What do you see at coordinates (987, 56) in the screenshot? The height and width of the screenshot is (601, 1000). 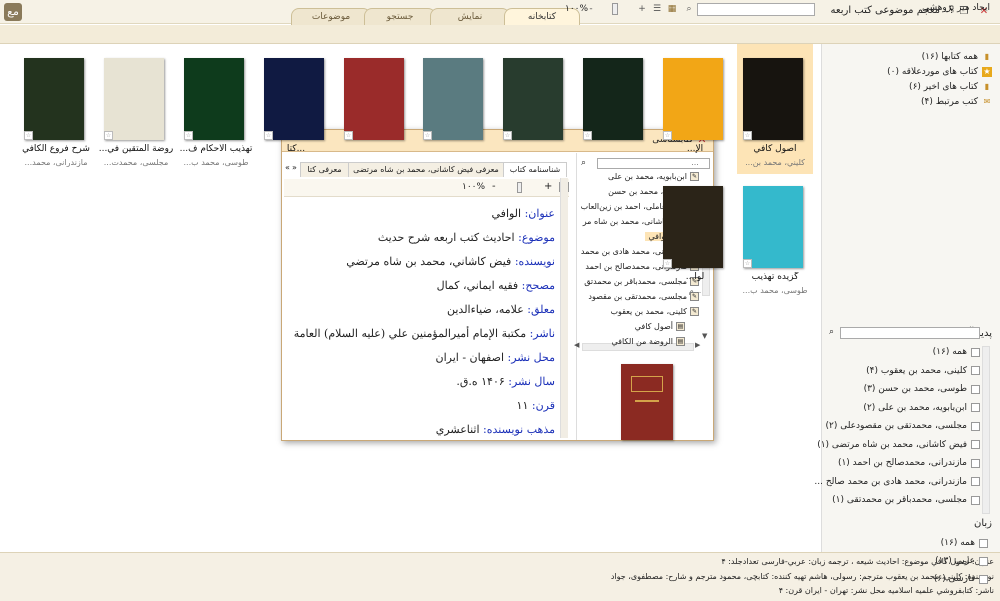 I see `books-icon: ▮` at bounding box center [987, 56].